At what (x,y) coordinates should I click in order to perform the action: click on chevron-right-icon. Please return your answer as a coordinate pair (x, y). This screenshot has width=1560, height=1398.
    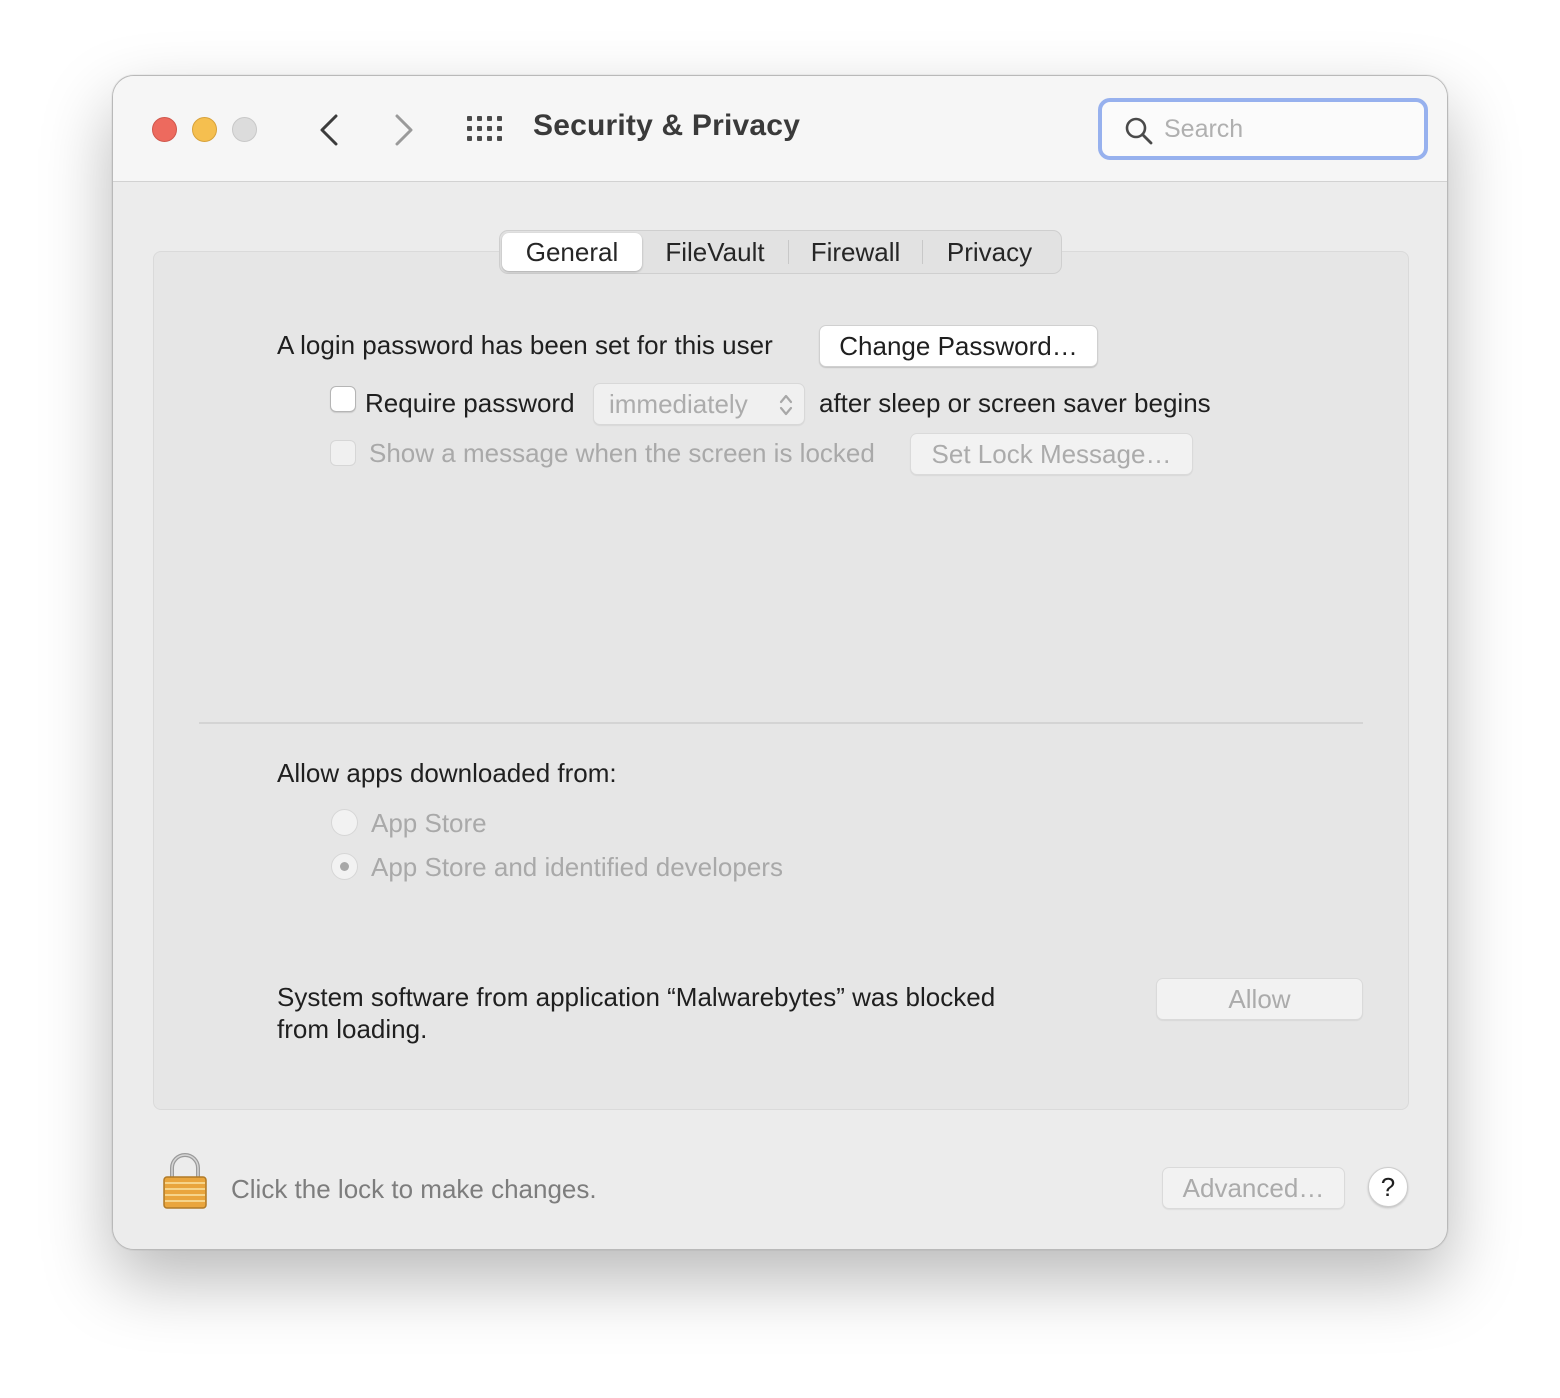
    Looking at the image, I should click on (404, 130).